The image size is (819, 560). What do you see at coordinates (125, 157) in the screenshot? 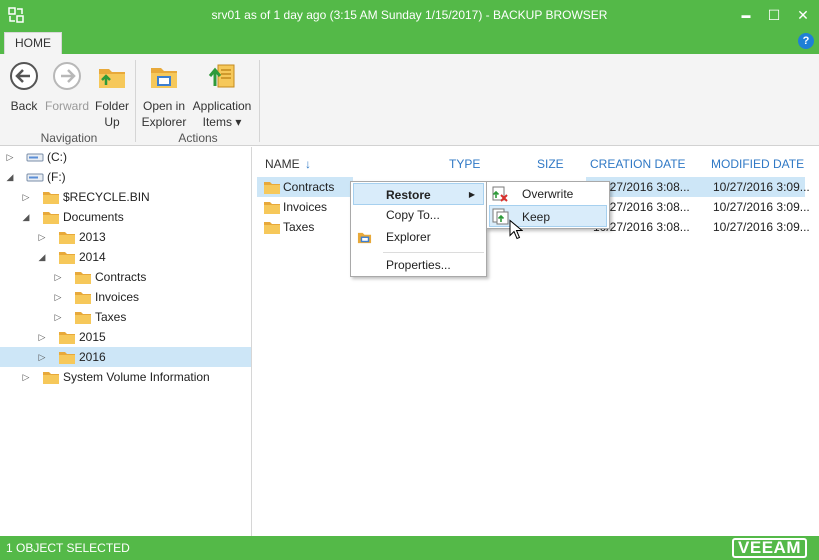
I see `tree-item-c-drive: ▷ (C:)` at bounding box center [125, 157].